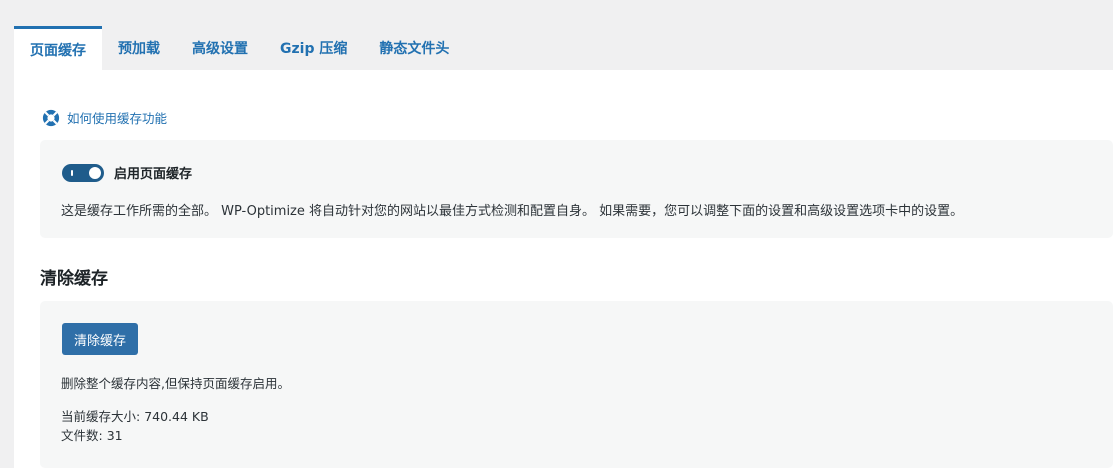 This screenshot has width=1113, height=468. I want to click on file-count-value: 31, so click(114, 435).